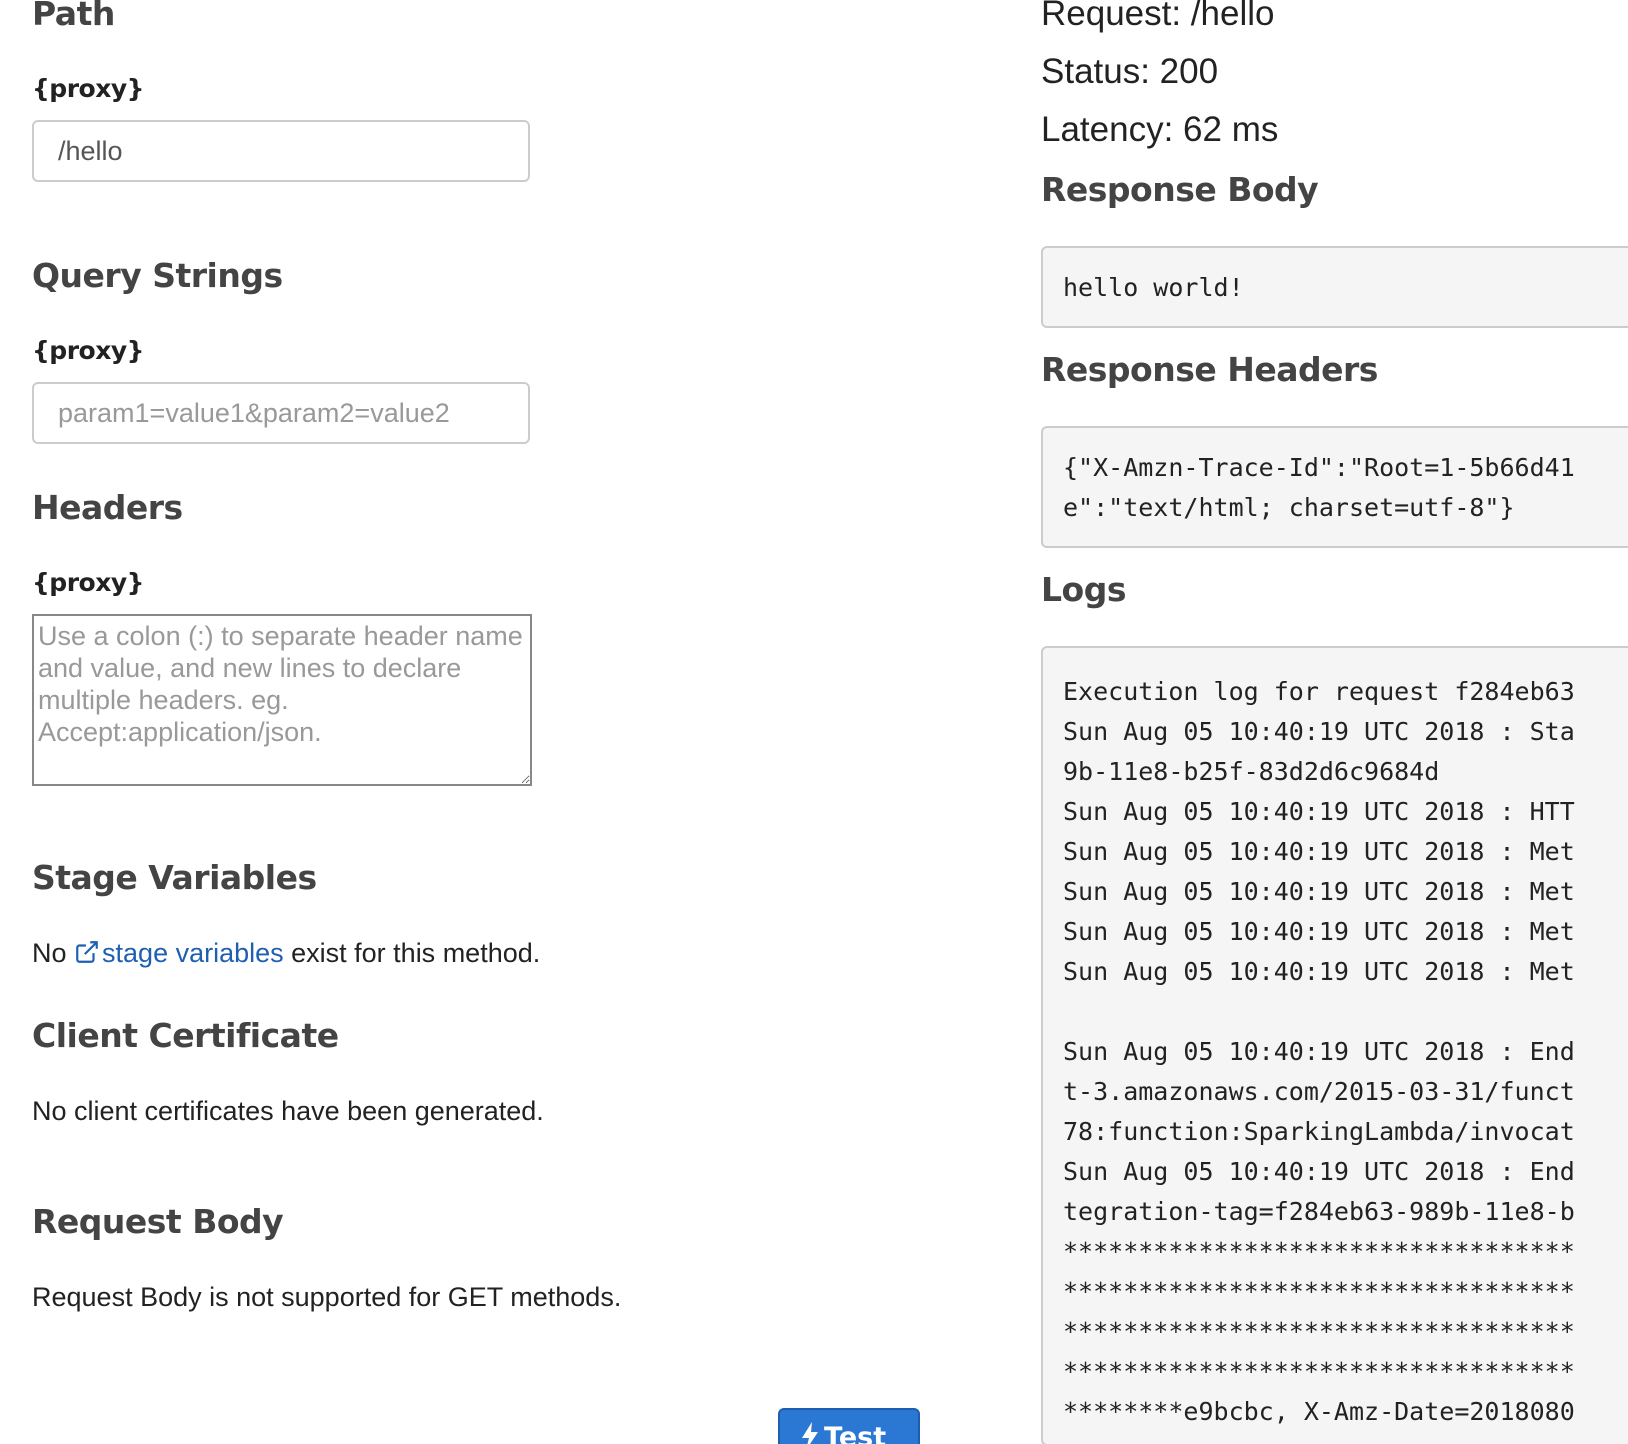 Image resolution: width=1628 pixels, height=1444 pixels. I want to click on headers-textarea, so click(282, 700).